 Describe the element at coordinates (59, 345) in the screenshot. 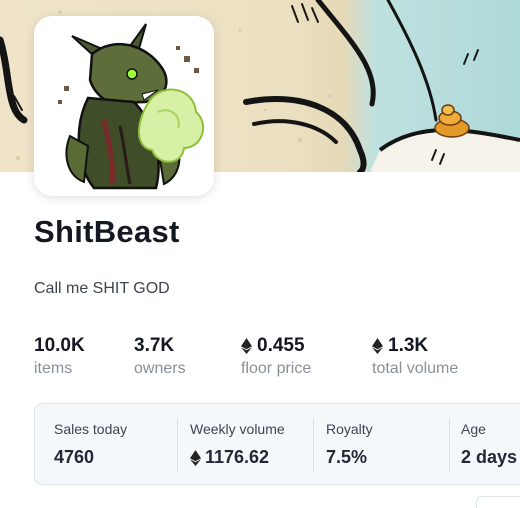

I see `stat-value: 10.0K` at that location.